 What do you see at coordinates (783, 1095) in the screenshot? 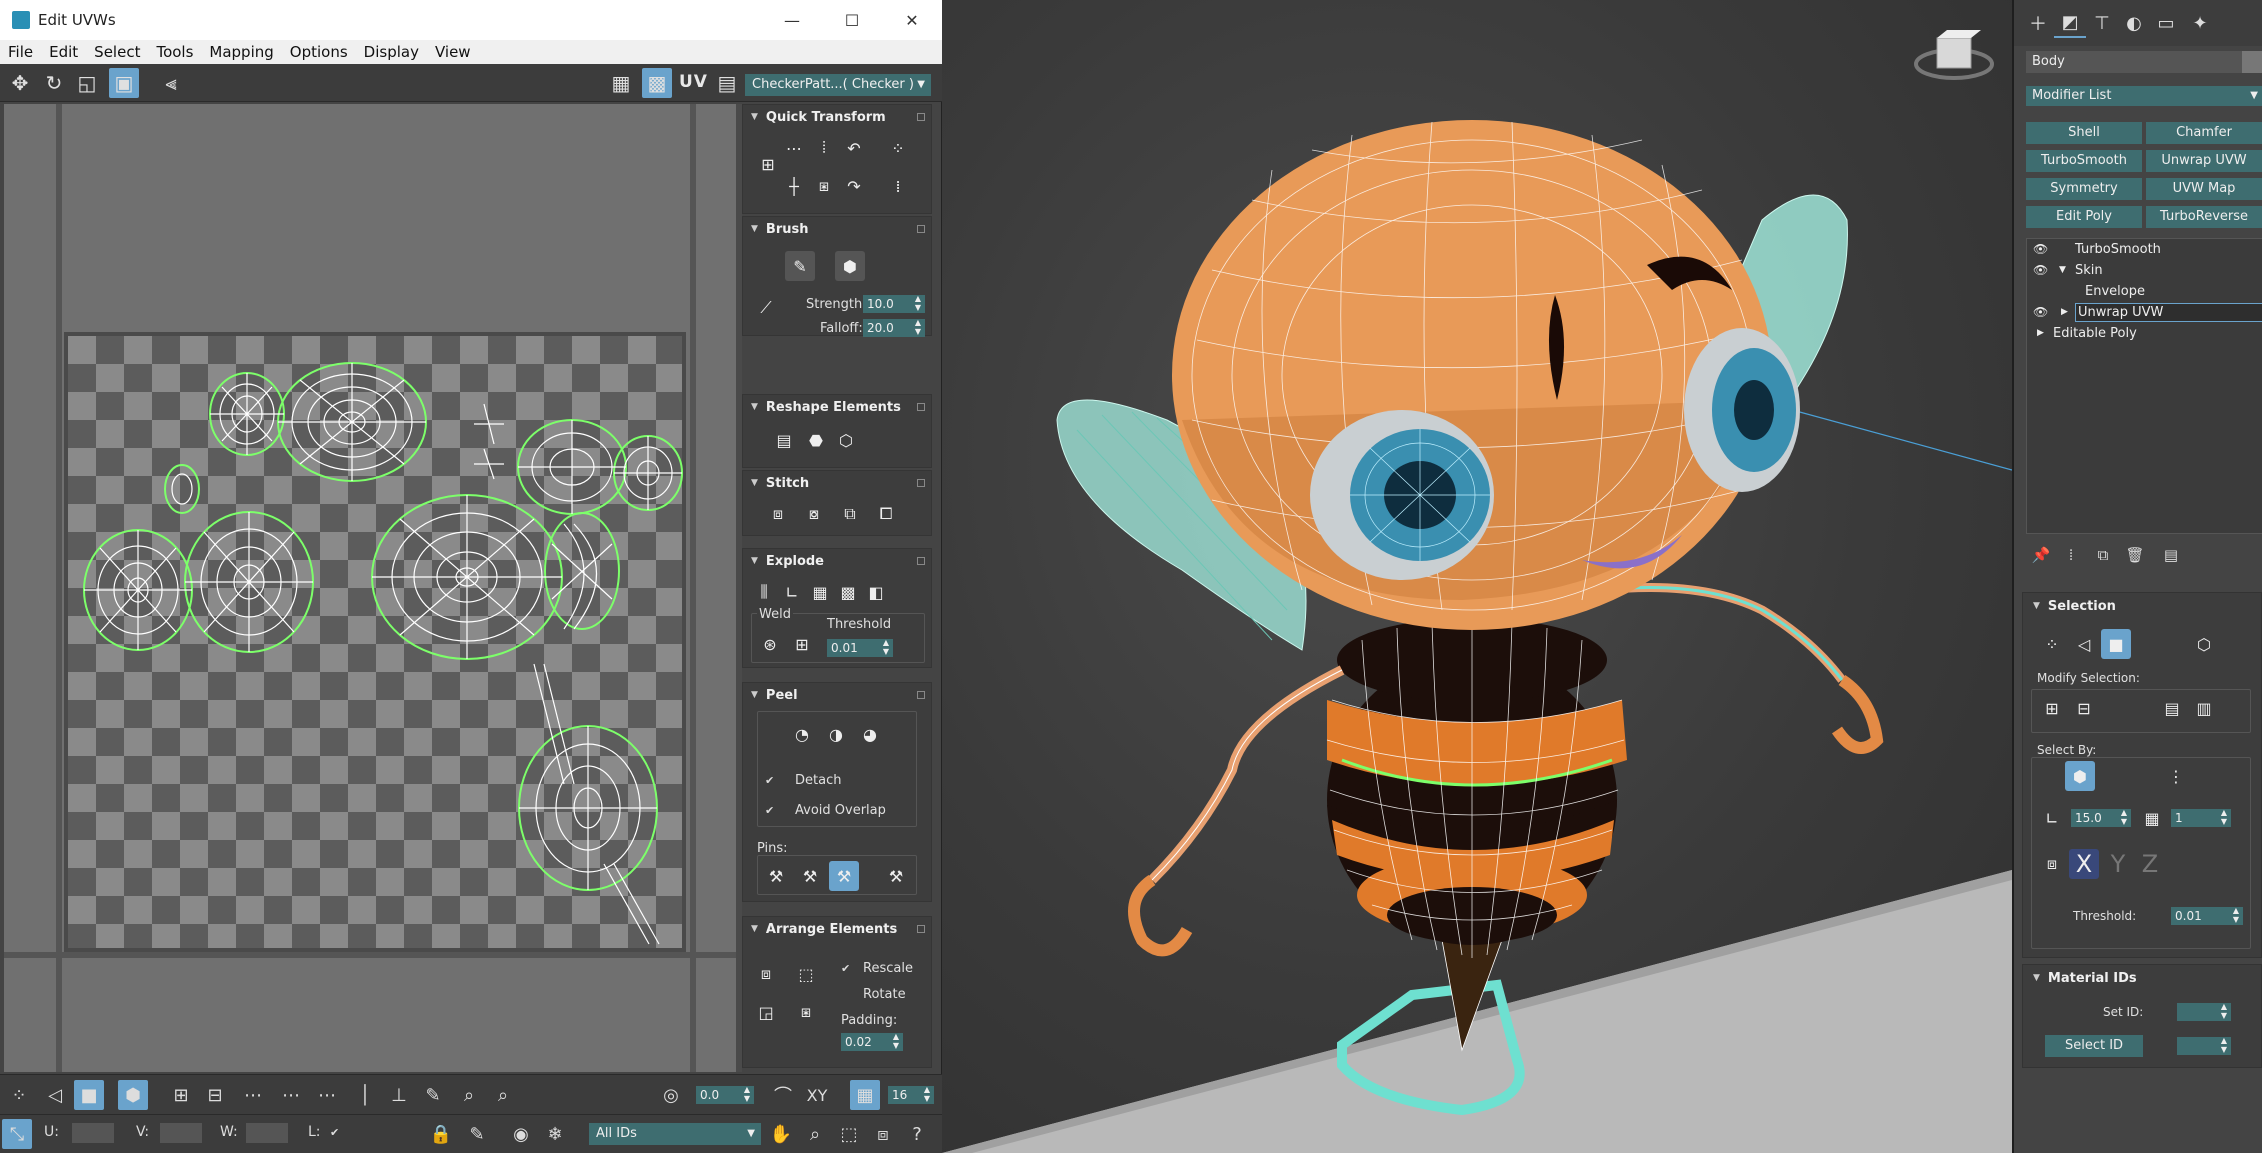
I see `falloff-curve-icon: ⌒` at bounding box center [783, 1095].